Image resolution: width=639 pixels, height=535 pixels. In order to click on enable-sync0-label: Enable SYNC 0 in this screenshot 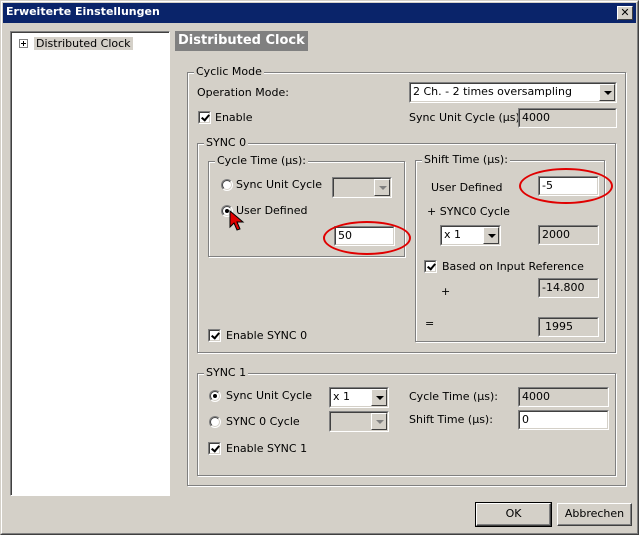, I will do `click(267, 335)`.